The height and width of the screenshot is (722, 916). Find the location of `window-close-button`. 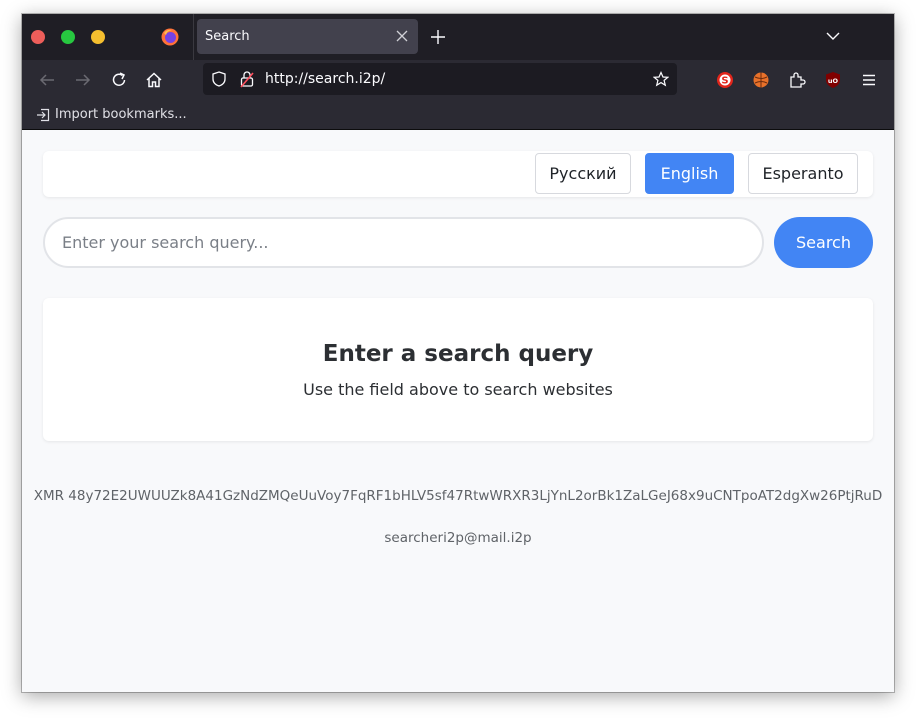

window-close-button is located at coordinates (38, 37).